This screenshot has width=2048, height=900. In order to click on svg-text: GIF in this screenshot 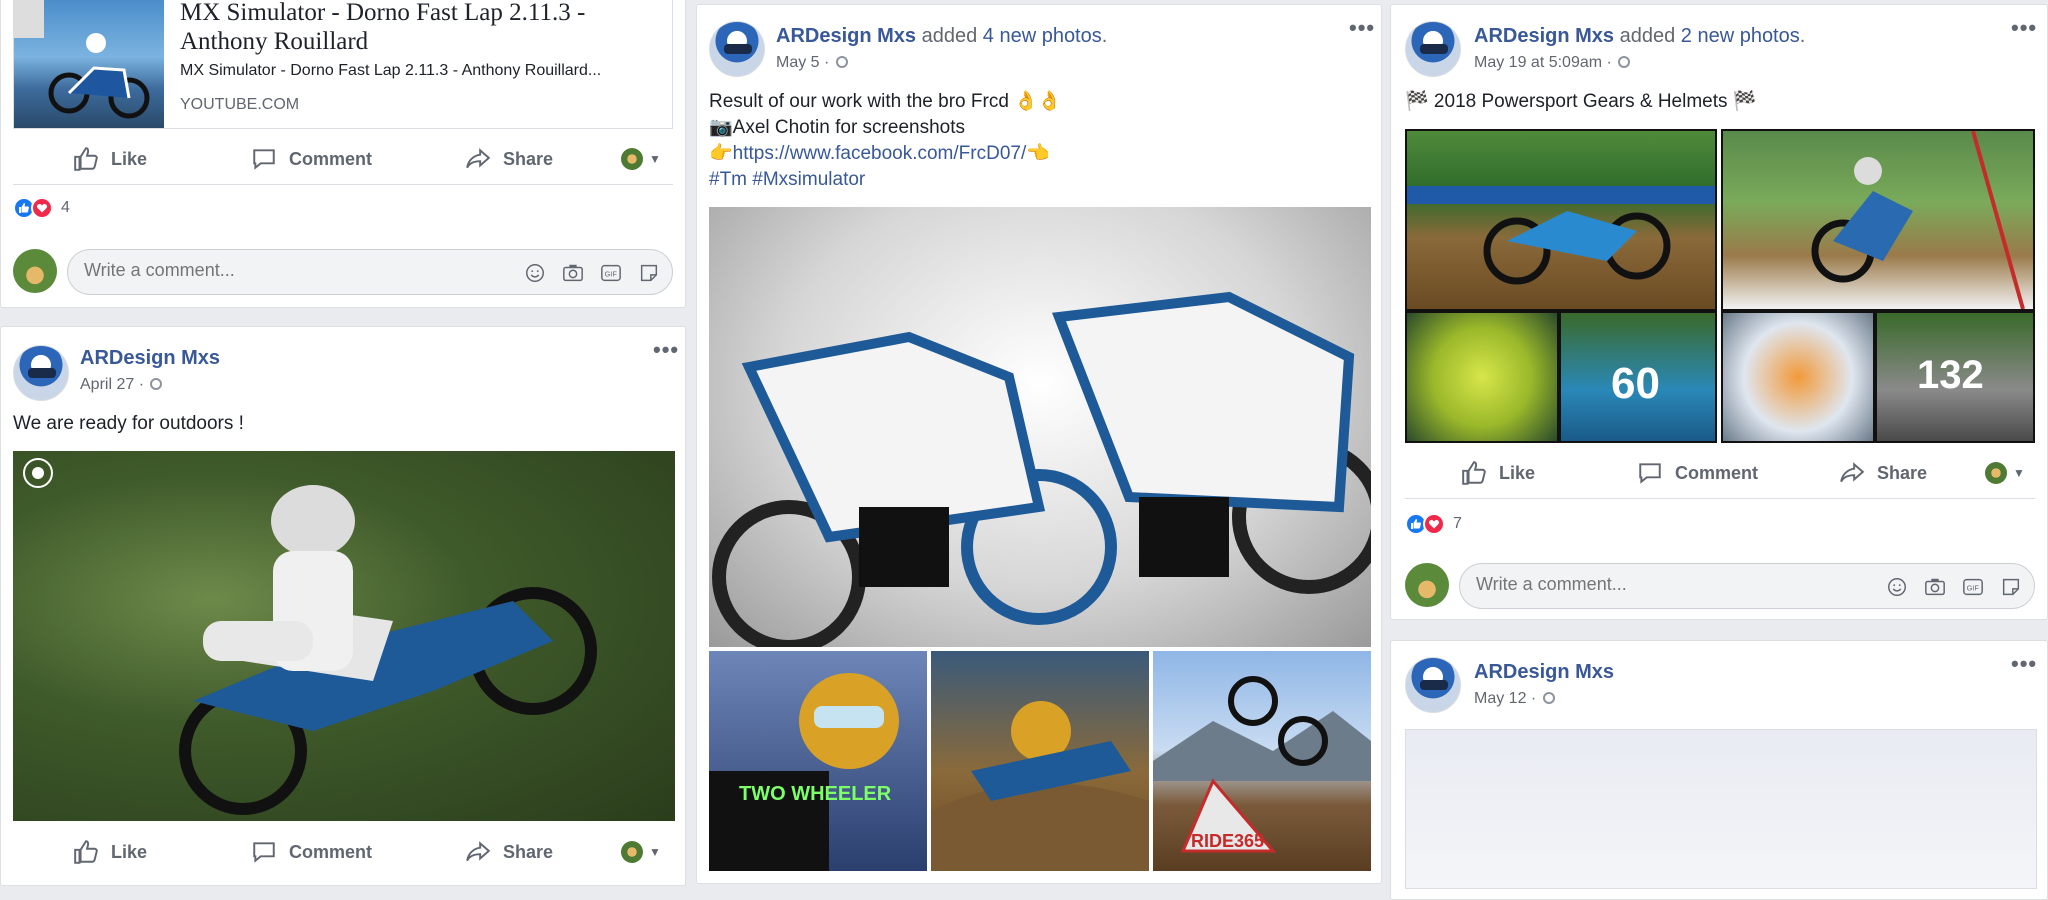, I will do `click(1973, 588)`.